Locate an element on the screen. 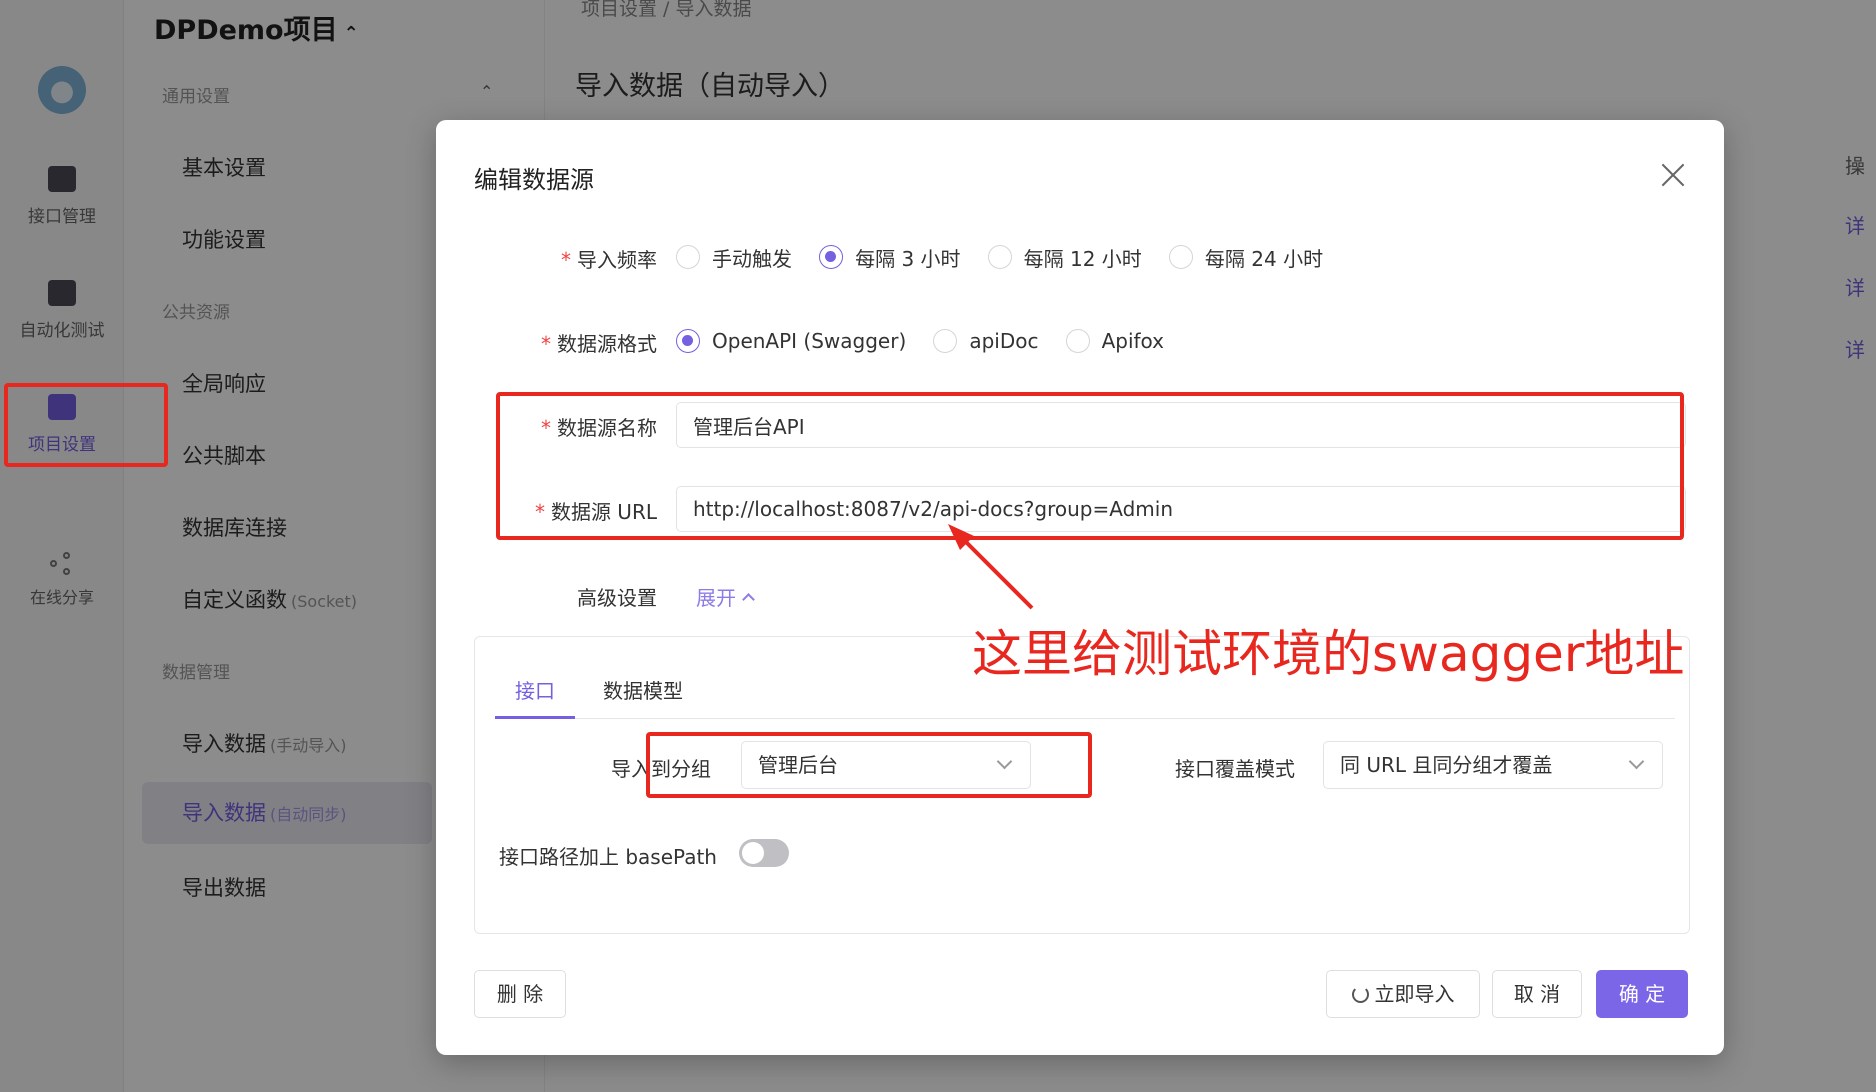 The image size is (1876, 1092). format-row: * 数据源格式 OpenAPI (Swagger) apiDoc Apifox is located at coordinates (1080, 341).